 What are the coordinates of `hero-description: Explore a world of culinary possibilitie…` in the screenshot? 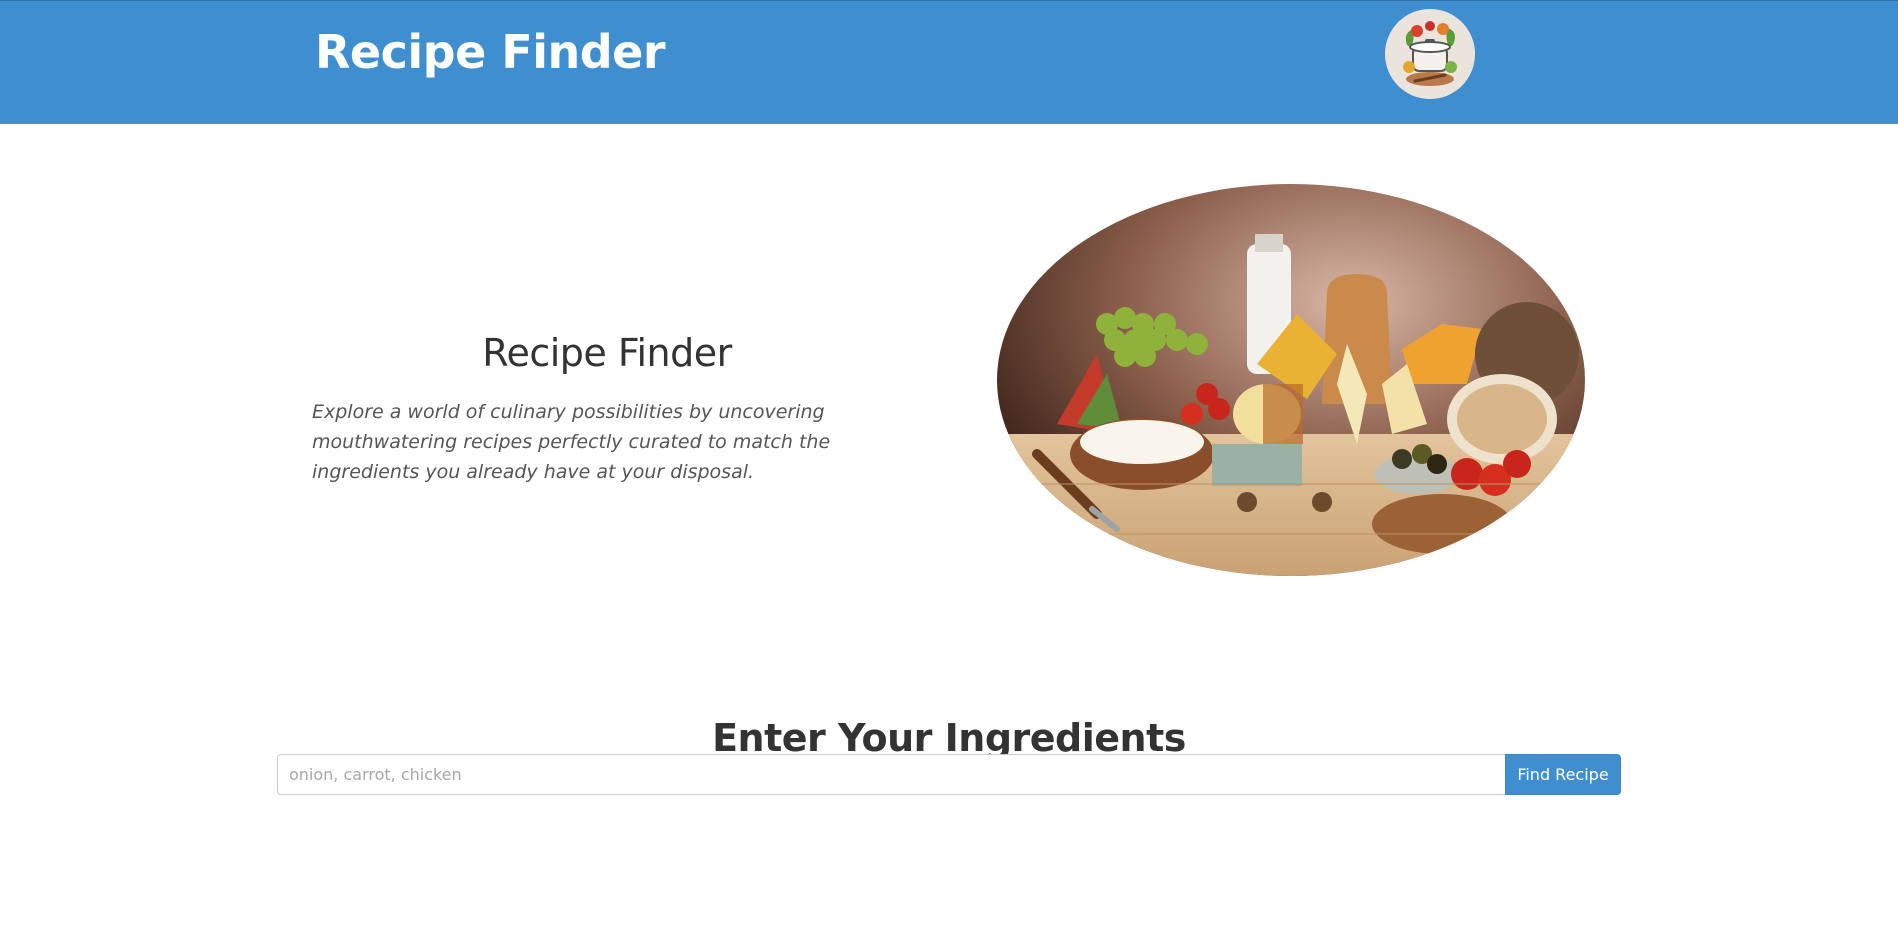 It's located at (571, 442).